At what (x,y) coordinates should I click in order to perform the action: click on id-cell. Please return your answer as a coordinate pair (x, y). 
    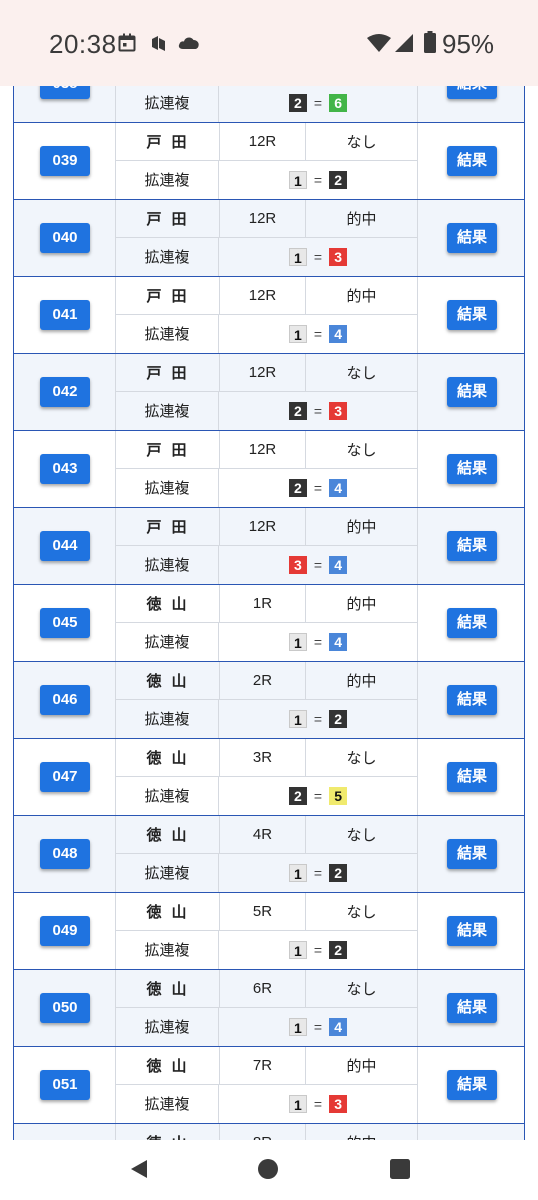
    Looking at the image, I should click on (65, 1132).